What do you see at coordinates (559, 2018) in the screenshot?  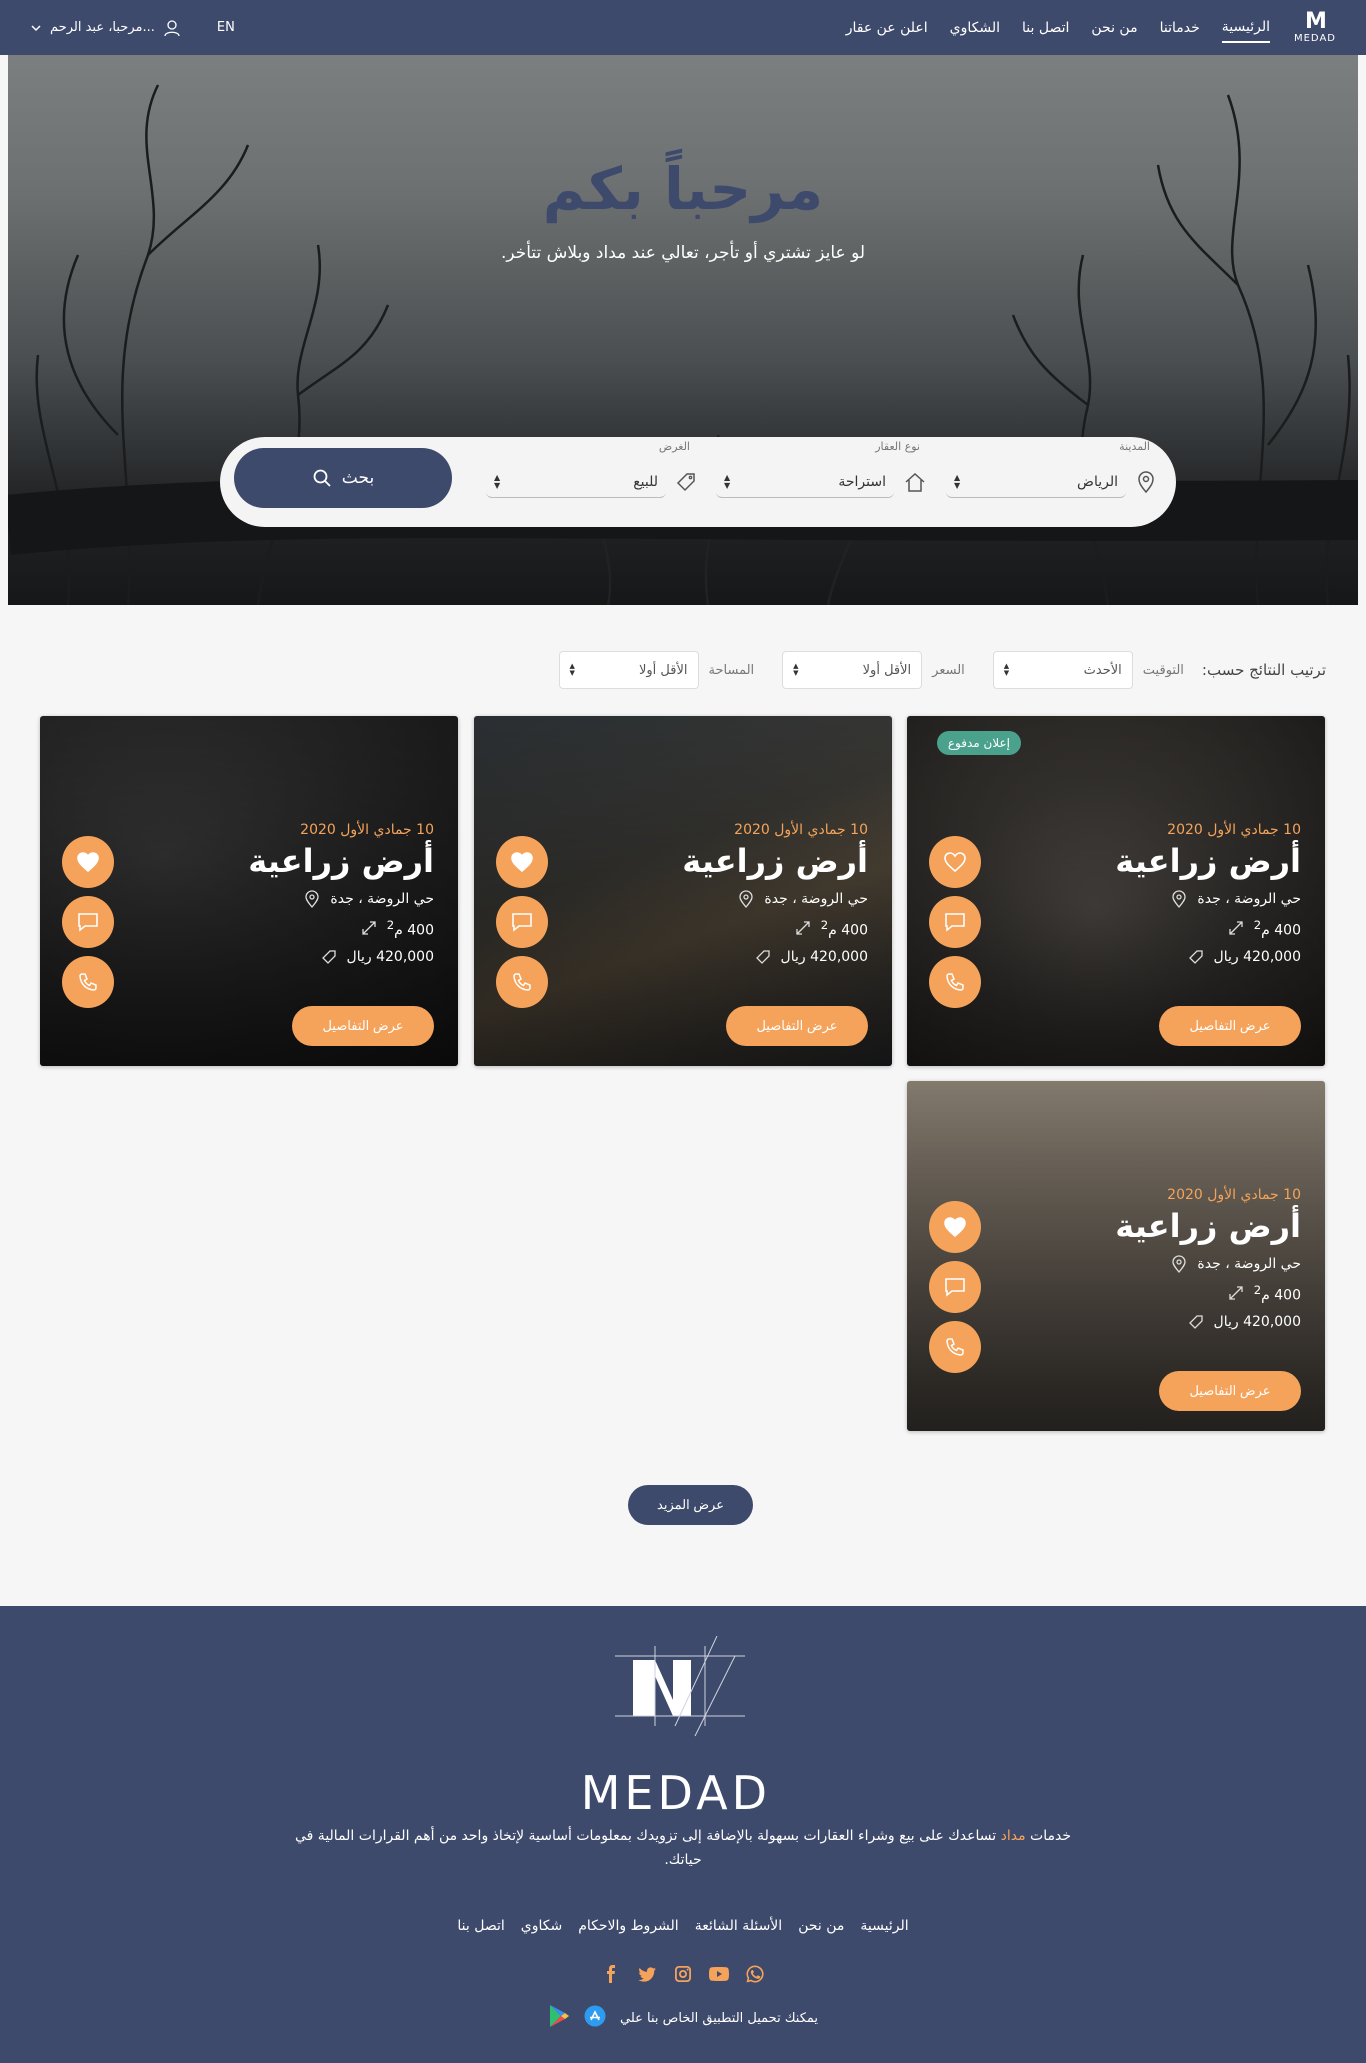 I see `google-play-icon` at bounding box center [559, 2018].